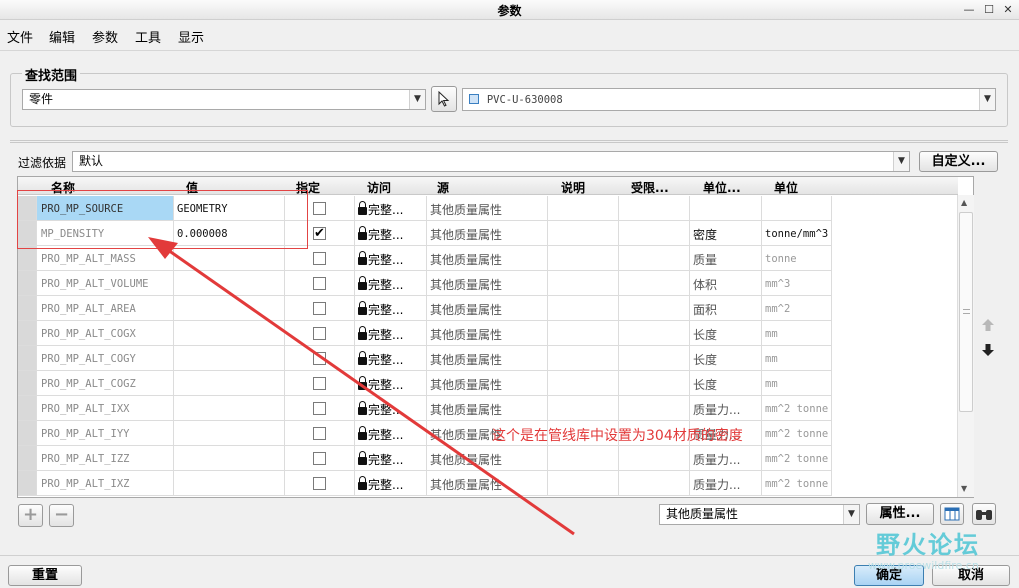  Describe the element at coordinates (923, 565) in the screenshot. I see `watermark-url: www.proewildfire.cn` at that location.